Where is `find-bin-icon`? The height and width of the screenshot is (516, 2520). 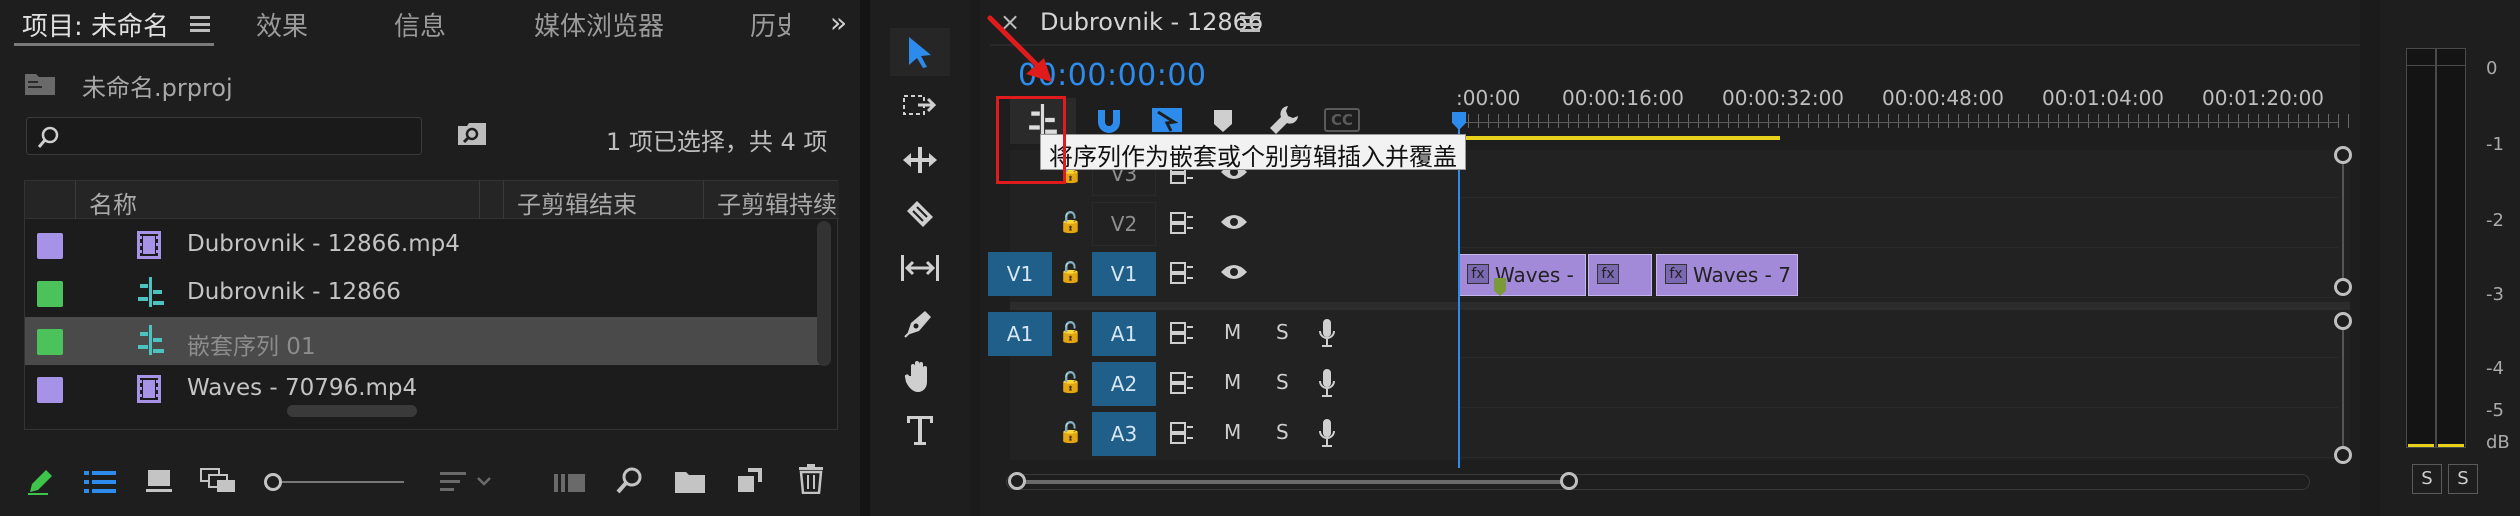 find-bin-icon is located at coordinates (472, 134).